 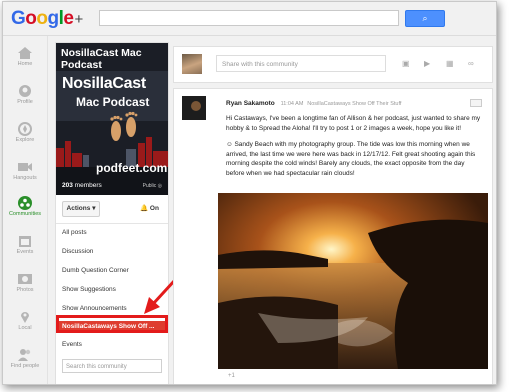 I want to click on share-box: Share with this community ▣ ▶ ▦ ∞, so click(x=333, y=64).